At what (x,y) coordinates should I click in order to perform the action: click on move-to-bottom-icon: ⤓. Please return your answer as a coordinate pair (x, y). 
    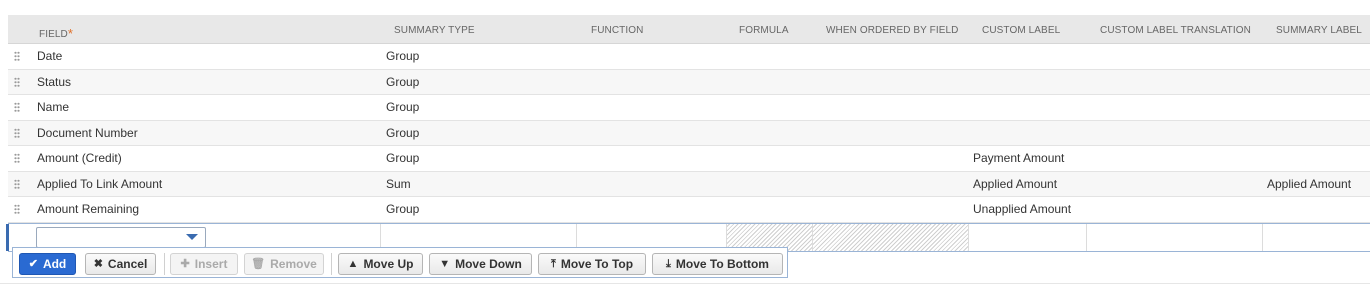
    Looking at the image, I should click on (668, 263).